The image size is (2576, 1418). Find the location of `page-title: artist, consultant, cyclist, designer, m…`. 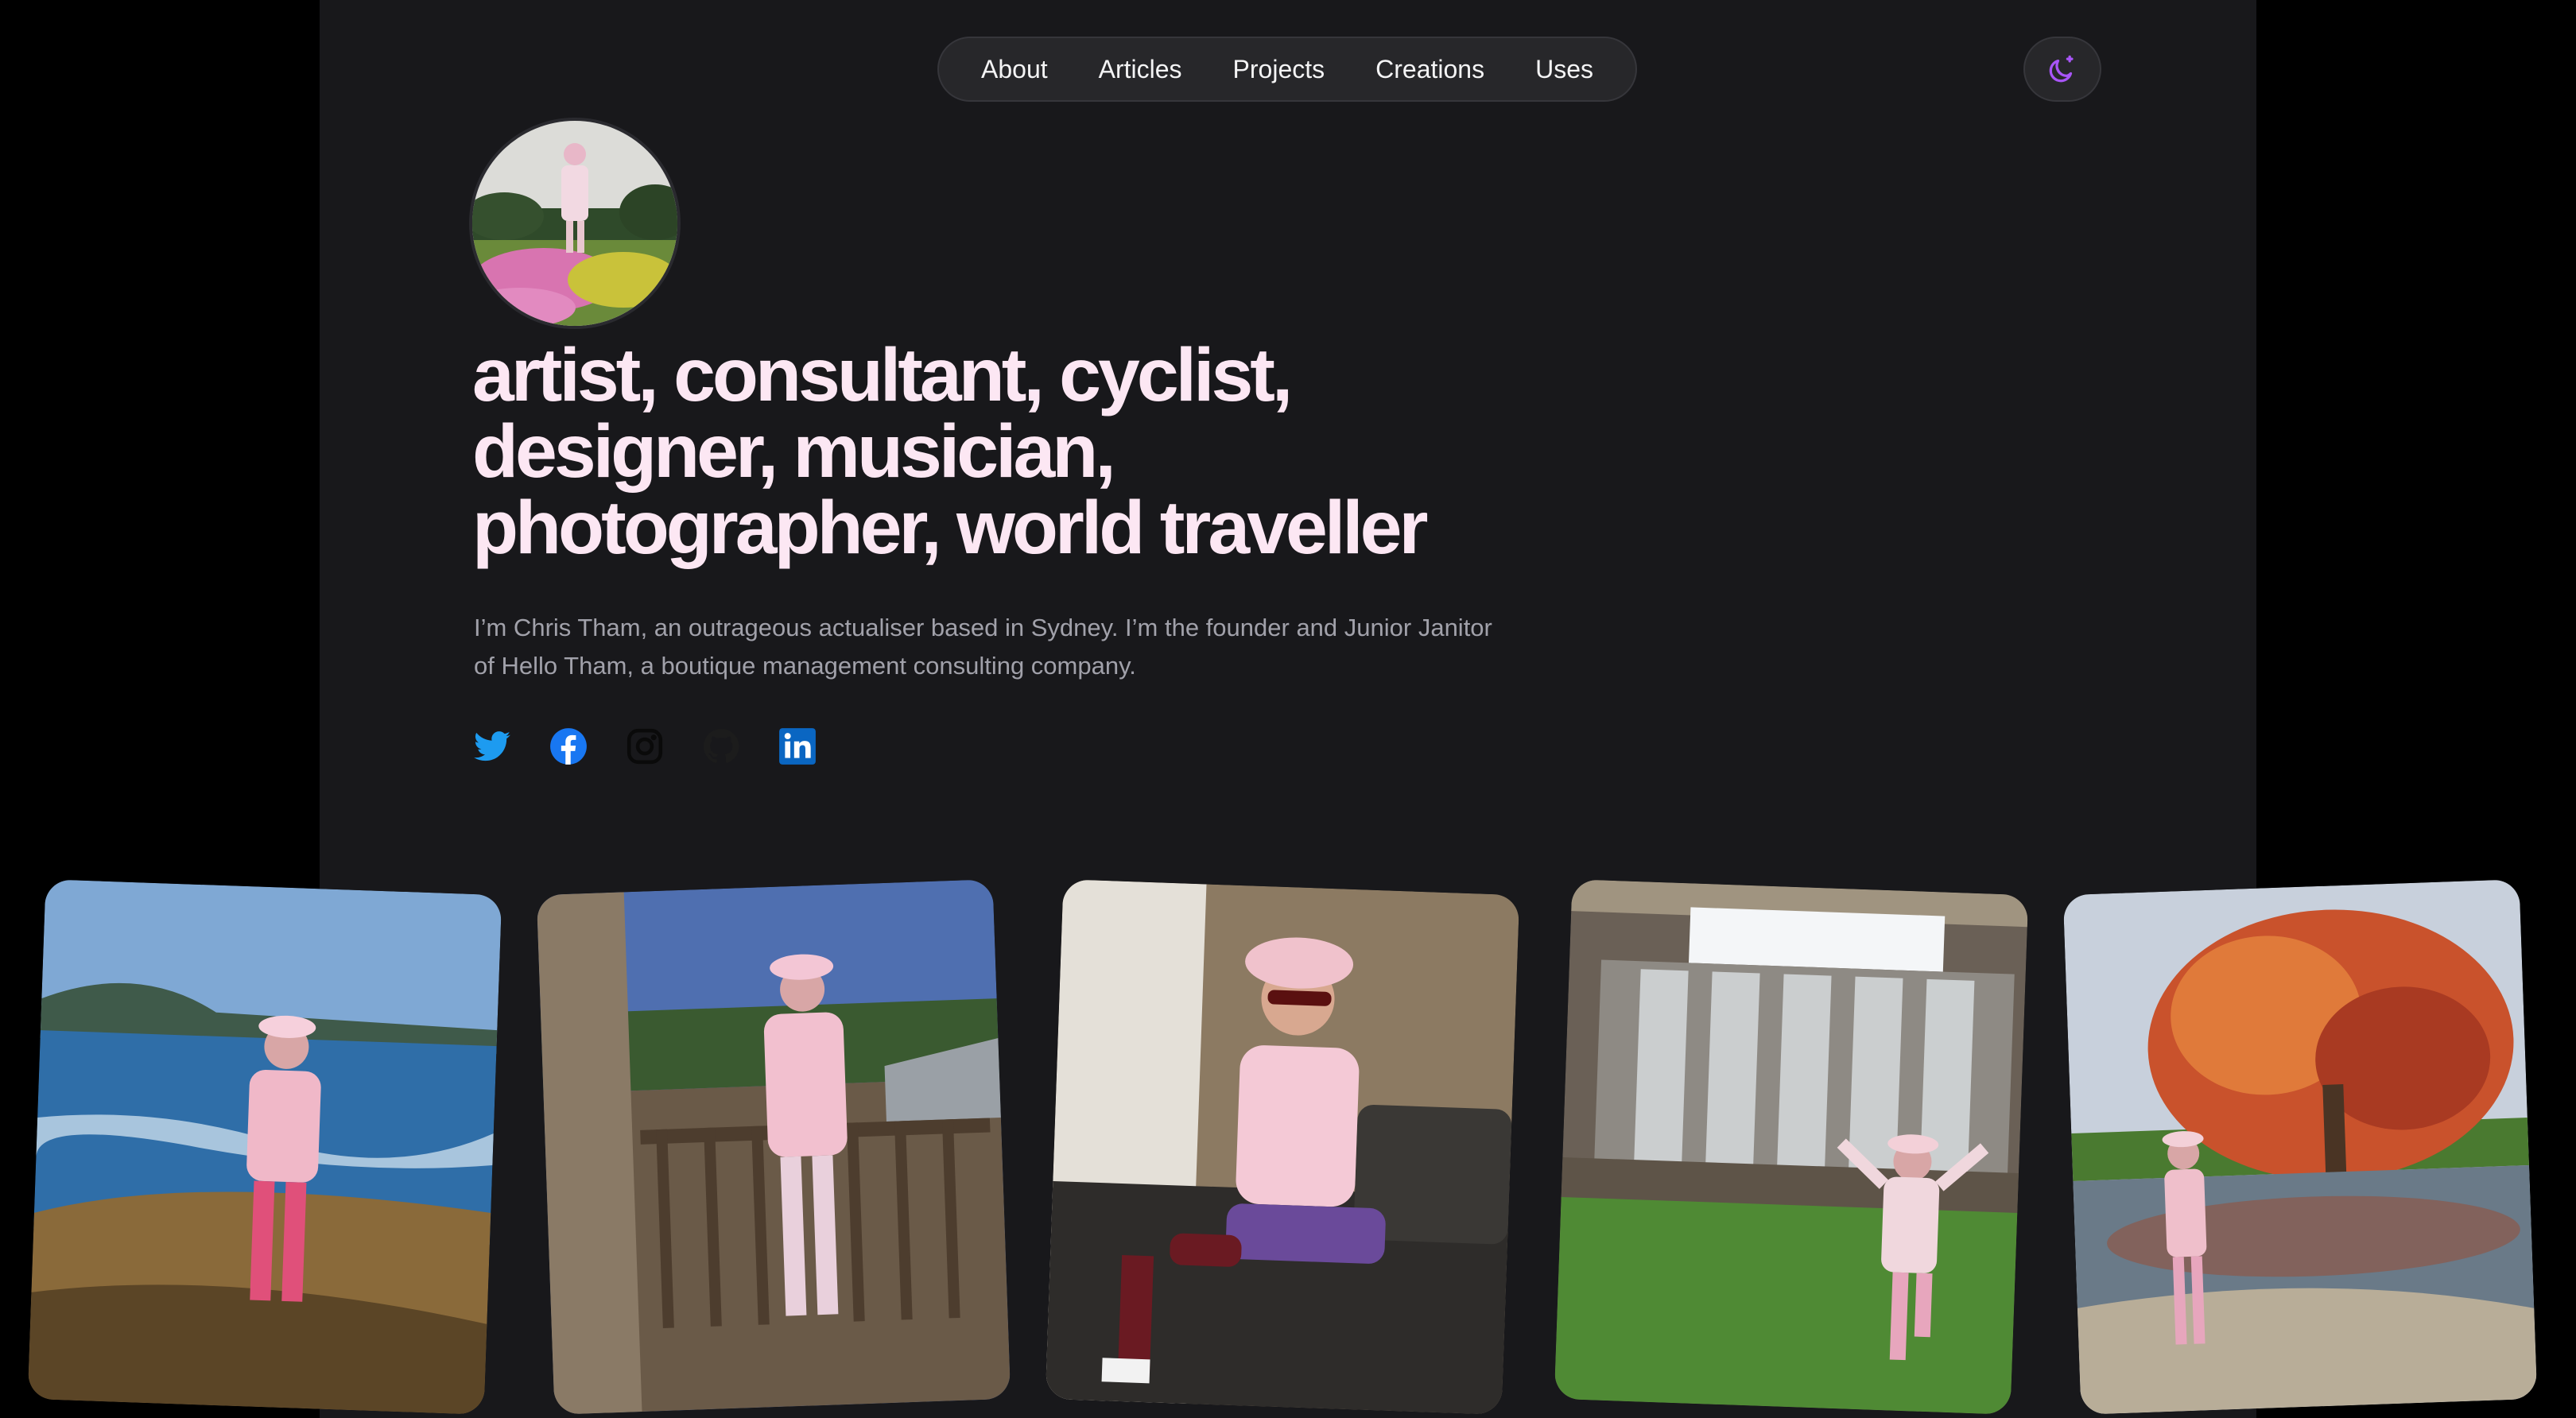

page-title: artist, consultant, cyclist, designer, m… is located at coordinates (950, 452).